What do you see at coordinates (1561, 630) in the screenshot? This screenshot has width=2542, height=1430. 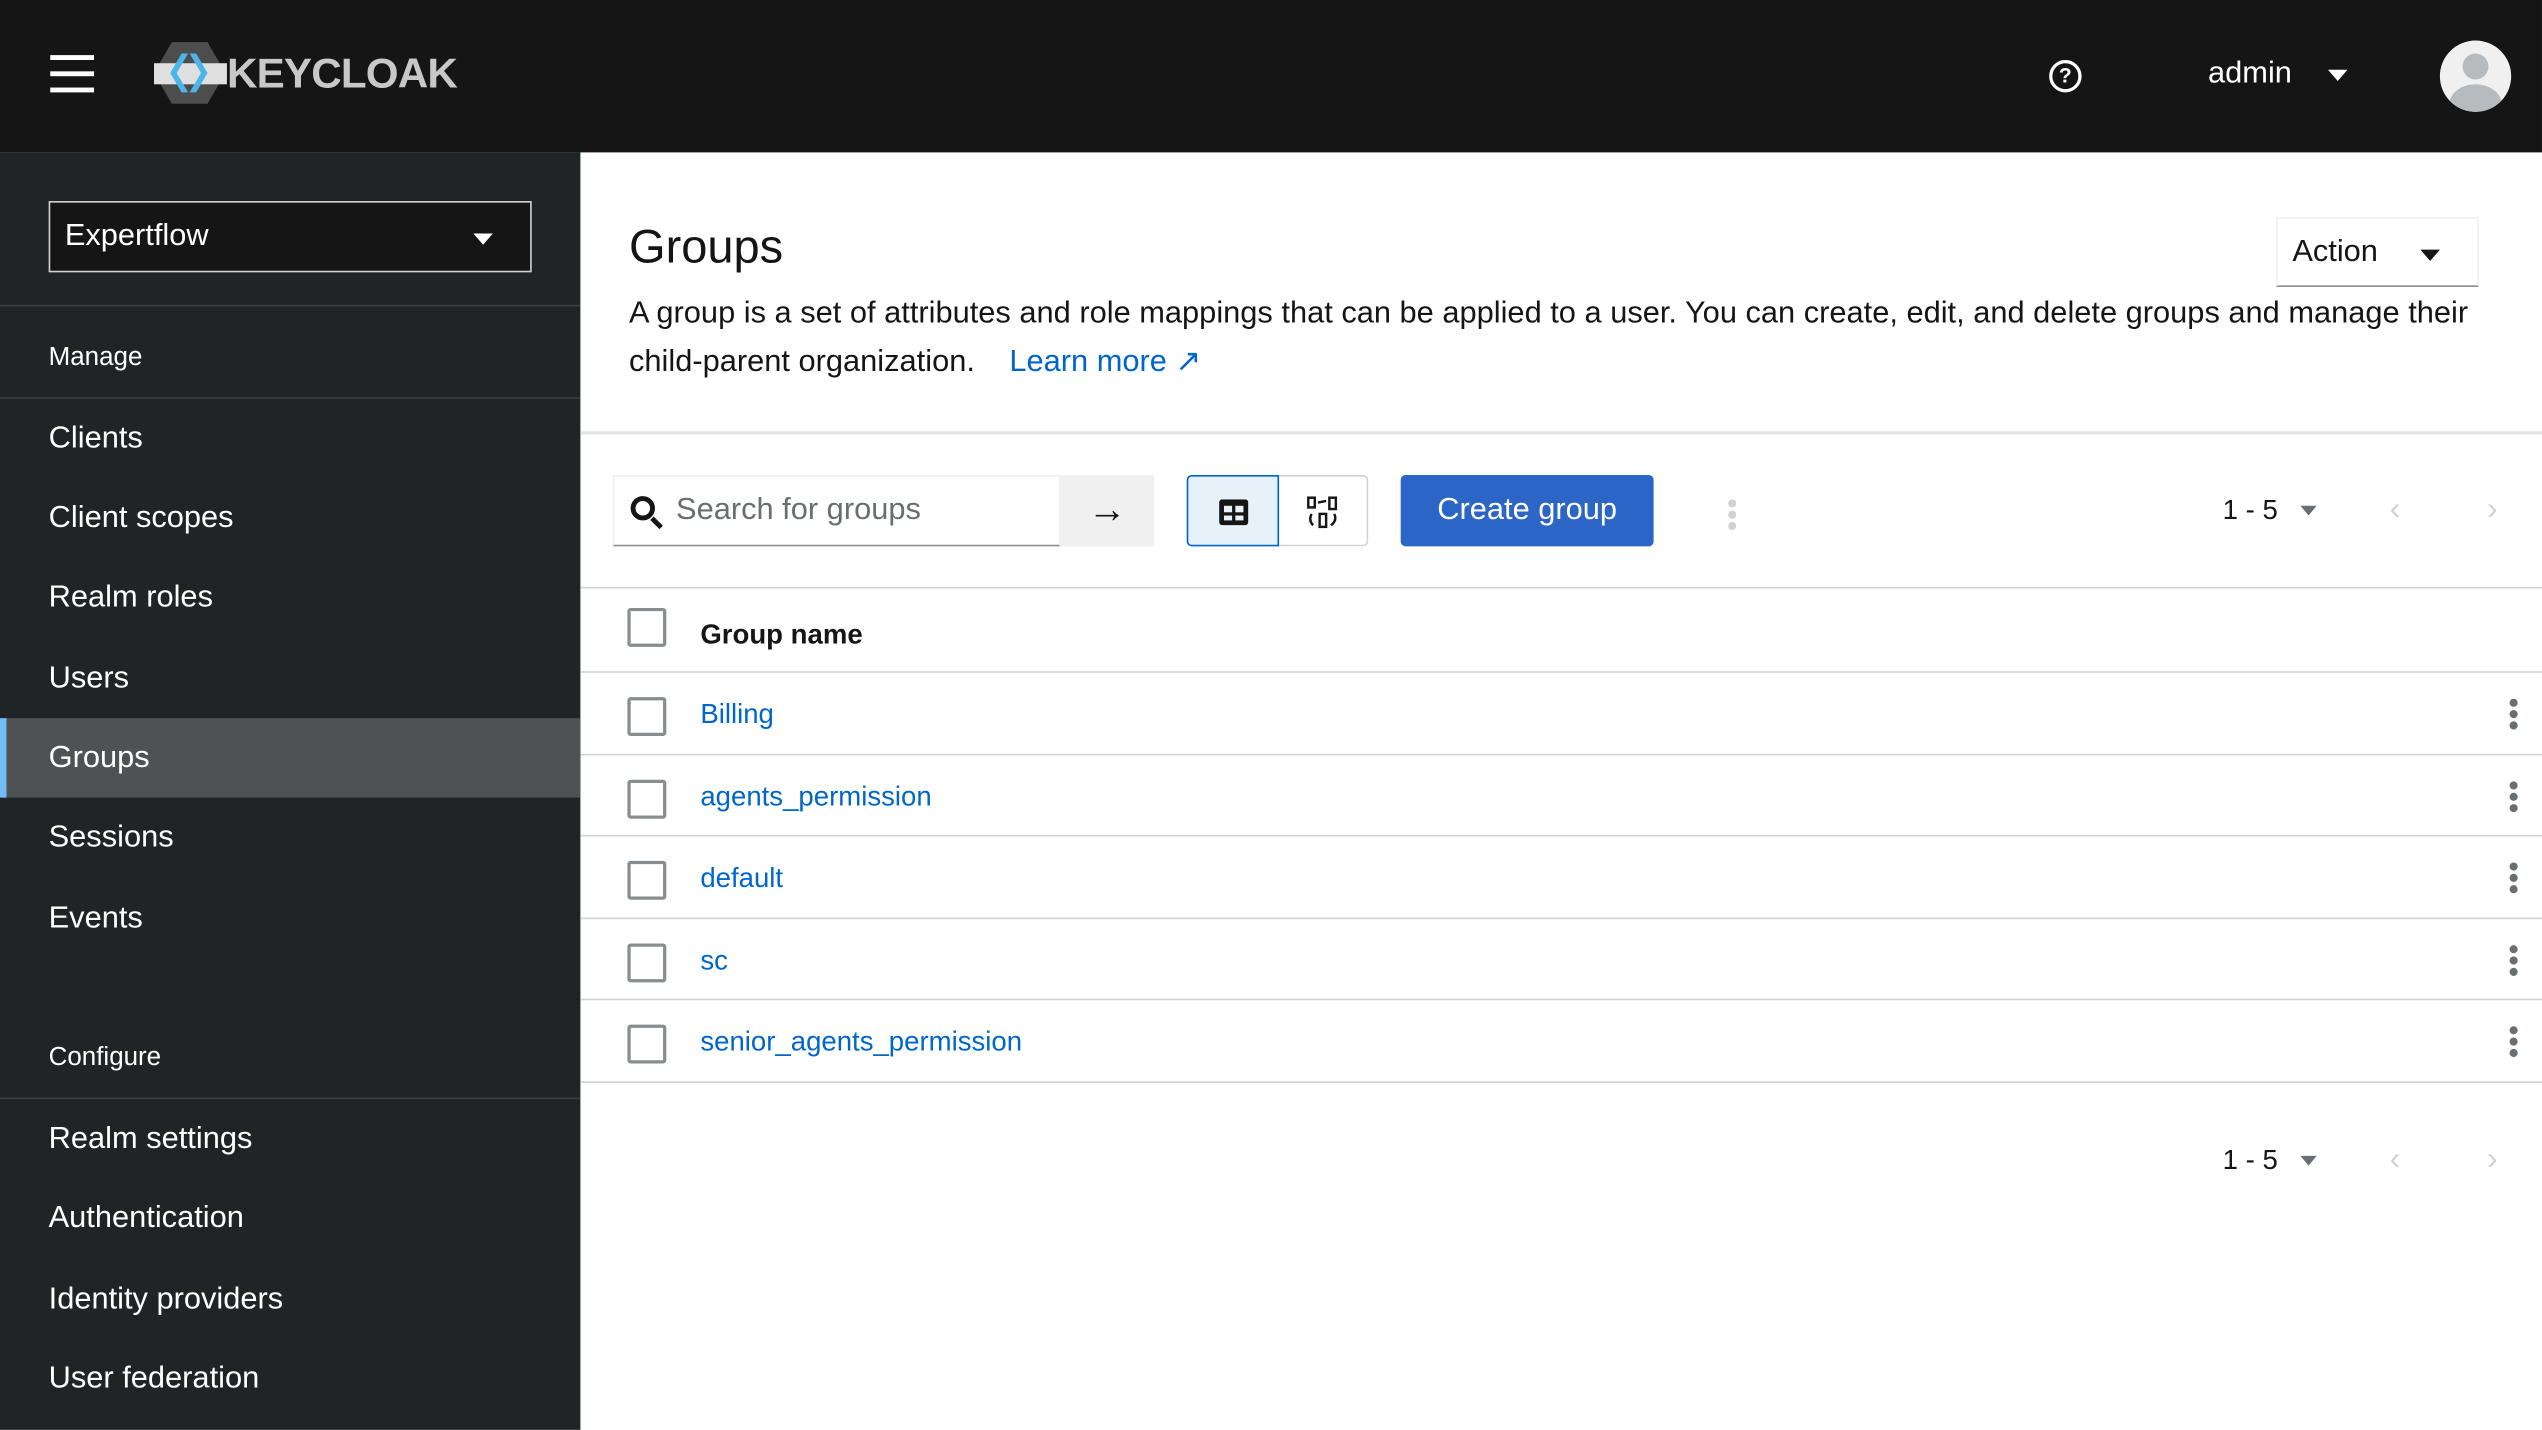 I see `table-header: Group name` at bounding box center [1561, 630].